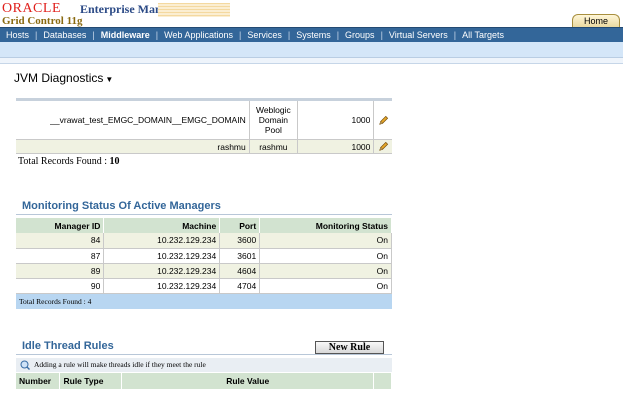  What do you see at coordinates (162, 225) in the screenshot?
I see `col-machine: Machine` at bounding box center [162, 225].